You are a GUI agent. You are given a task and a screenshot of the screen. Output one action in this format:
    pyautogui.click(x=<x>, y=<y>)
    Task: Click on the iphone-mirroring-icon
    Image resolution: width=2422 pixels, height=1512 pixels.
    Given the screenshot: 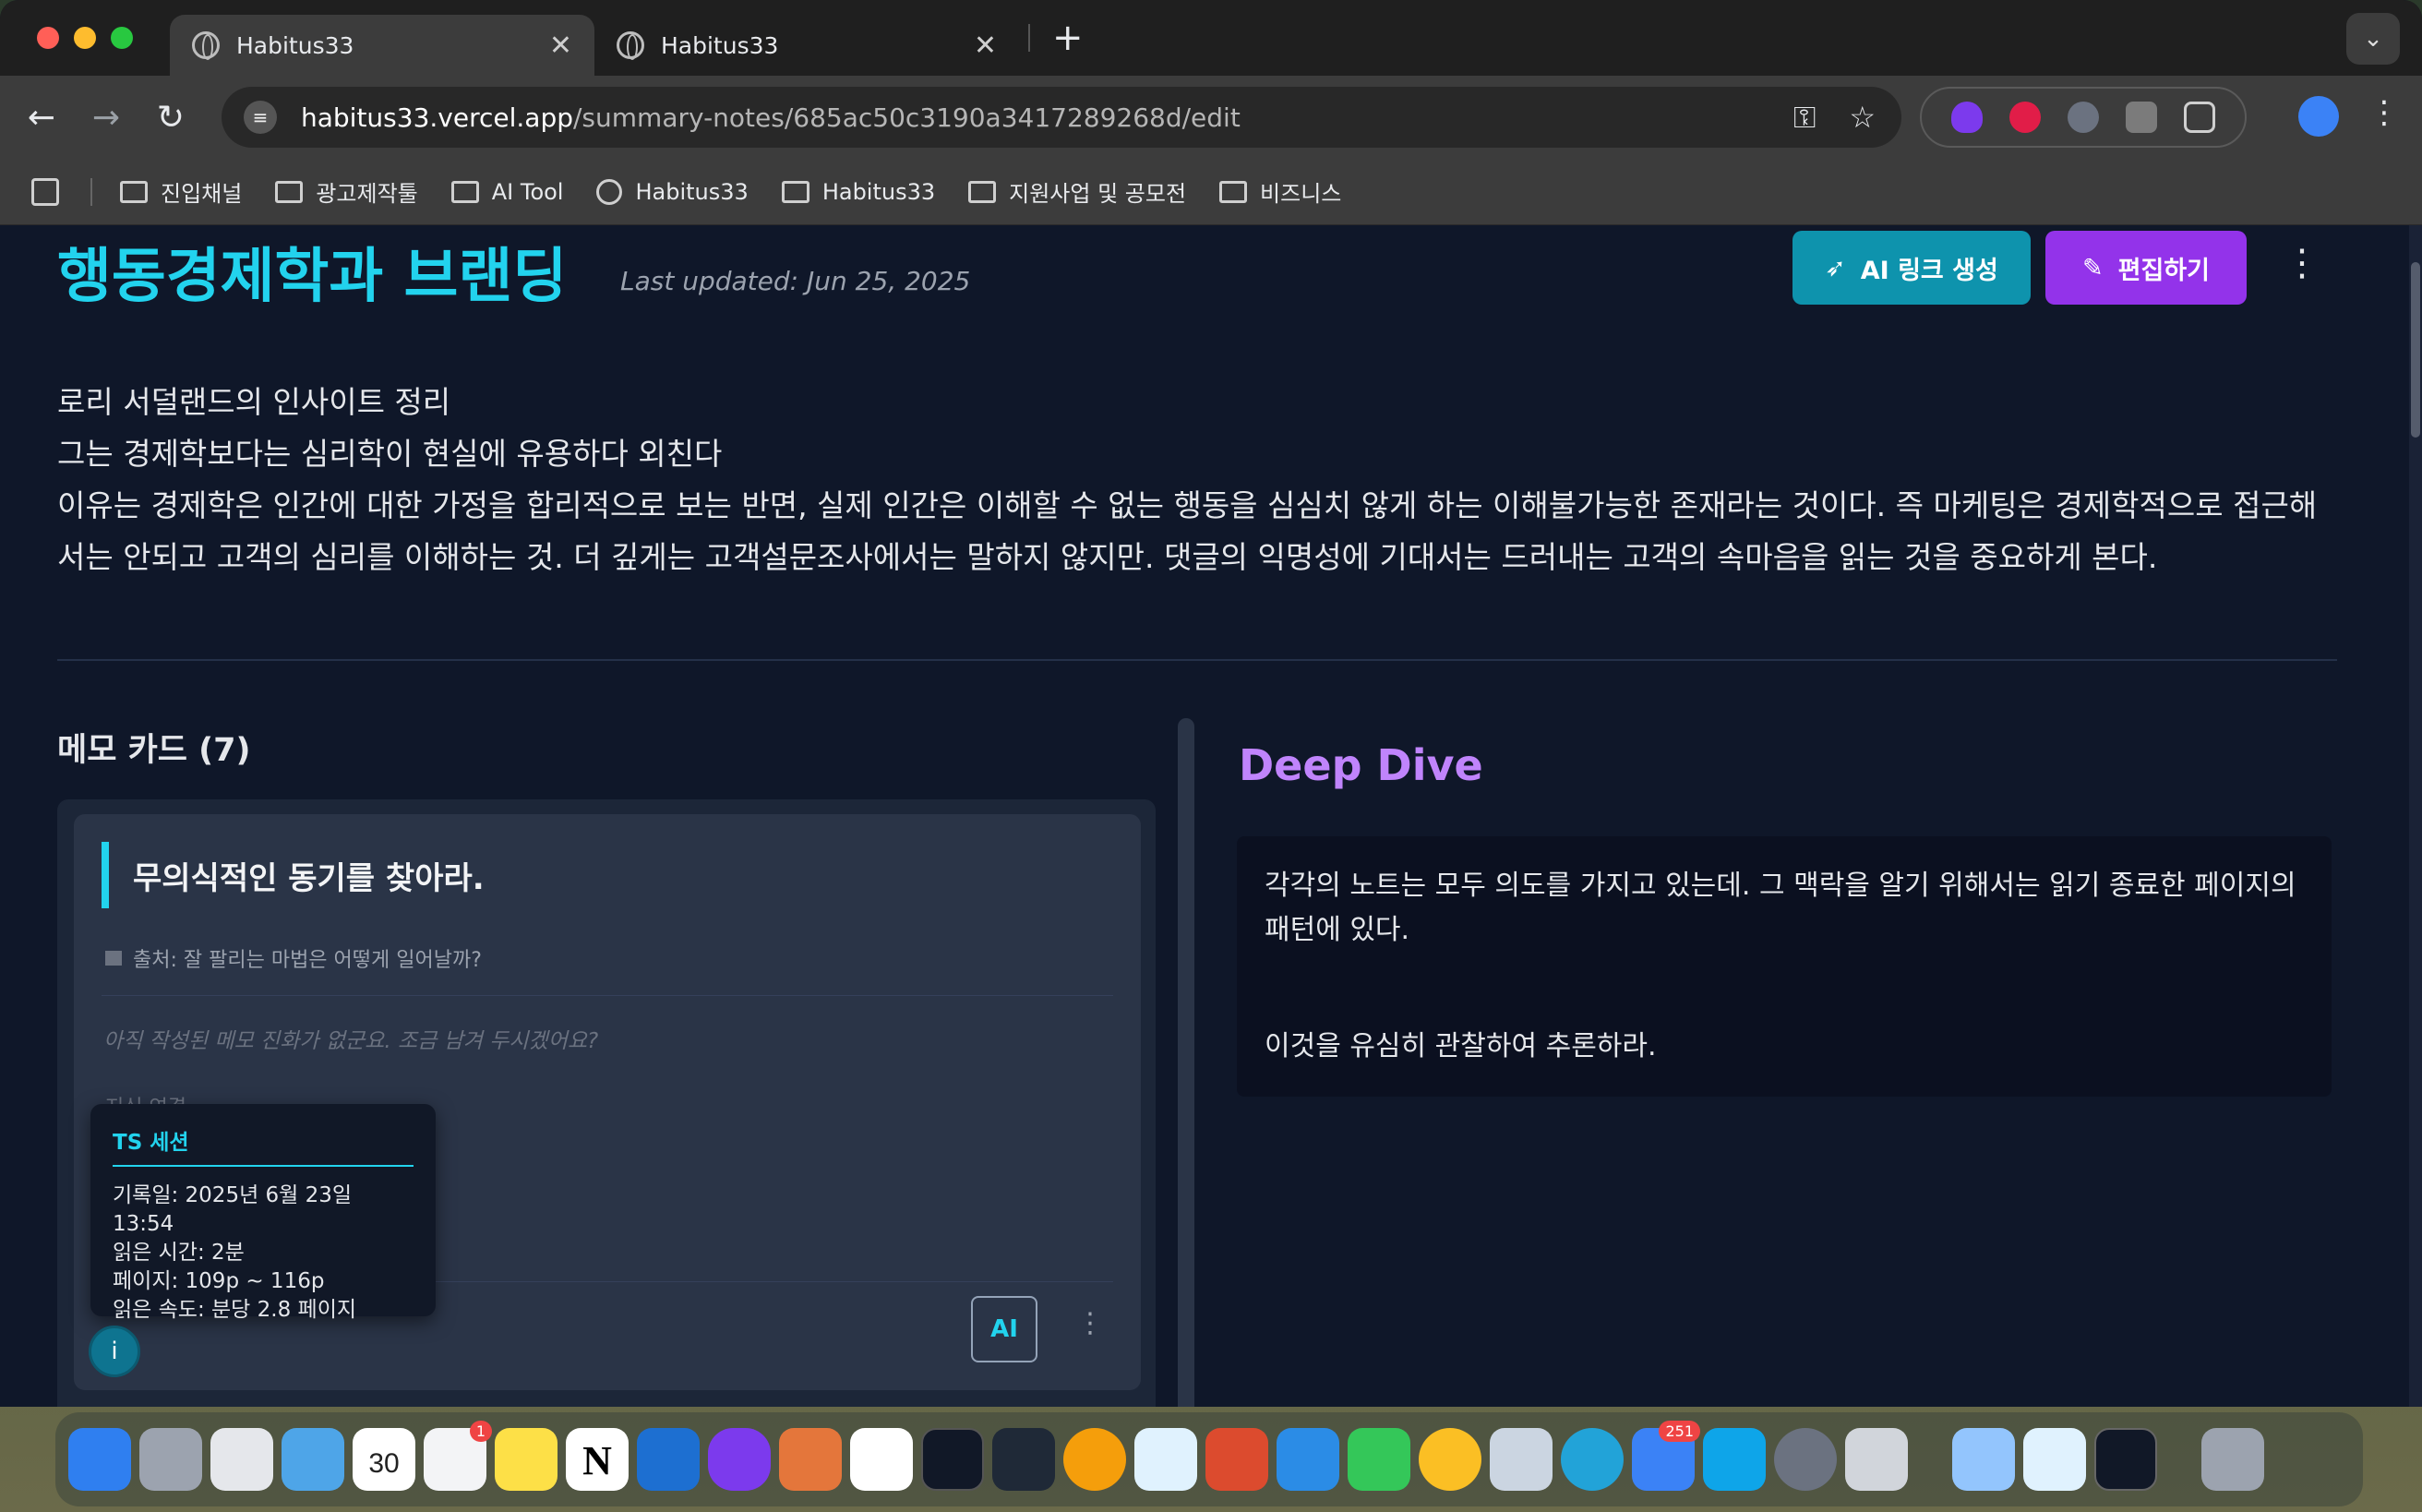 What is the action you would take?
    pyautogui.click(x=1876, y=1459)
    